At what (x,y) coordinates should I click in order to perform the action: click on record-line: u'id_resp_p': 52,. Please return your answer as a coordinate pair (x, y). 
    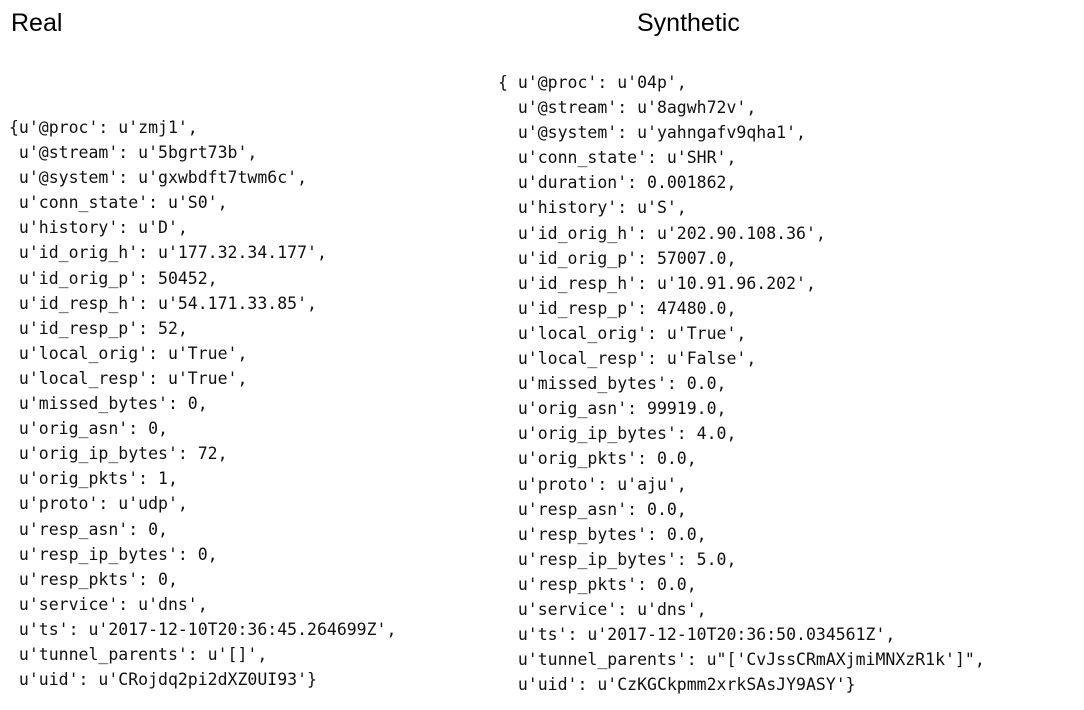
    Looking at the image, I should click on (98, 328).